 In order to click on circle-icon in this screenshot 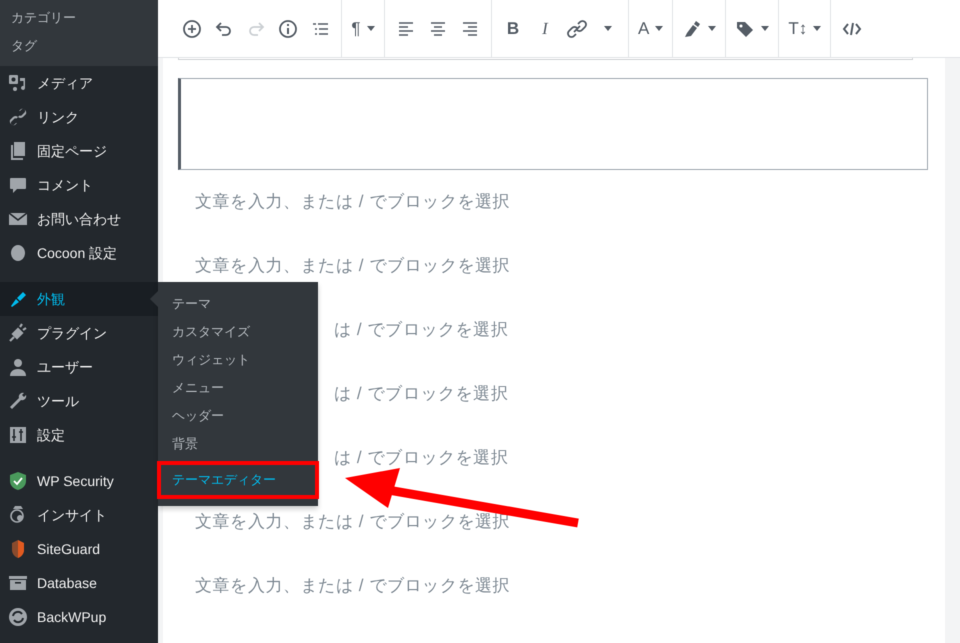, I will do `click(18, 253)`.